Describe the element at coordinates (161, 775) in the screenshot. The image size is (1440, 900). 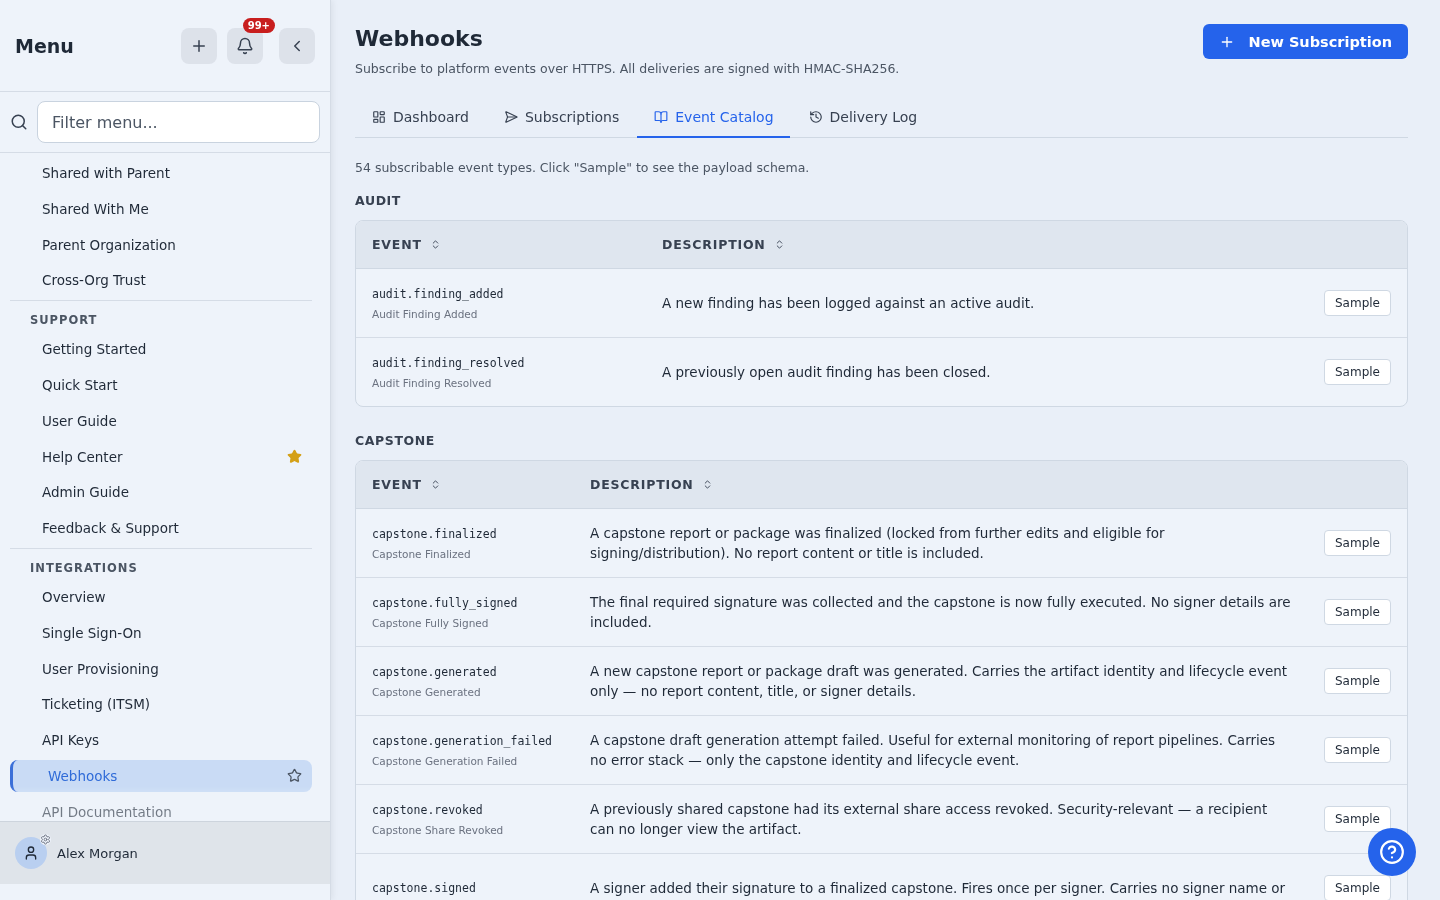
I see `menu-item: Webhooks` at that location.